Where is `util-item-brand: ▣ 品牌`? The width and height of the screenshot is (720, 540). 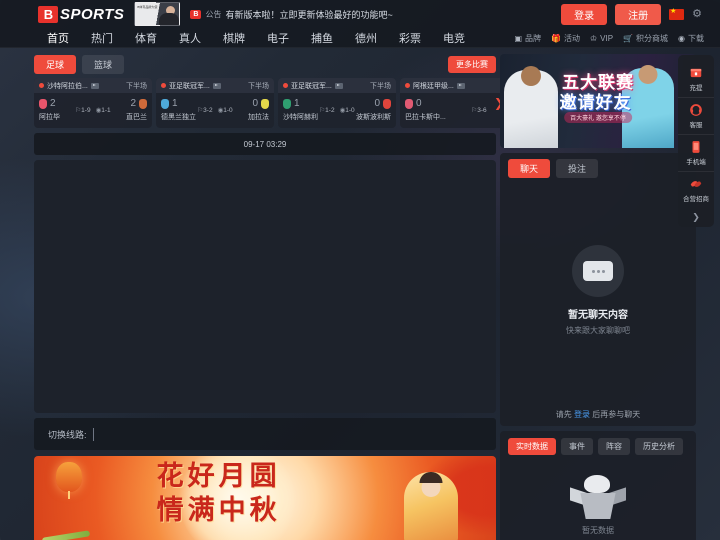
util-item-brand: ▣ 品牌 is located at coordinates (527, 38).